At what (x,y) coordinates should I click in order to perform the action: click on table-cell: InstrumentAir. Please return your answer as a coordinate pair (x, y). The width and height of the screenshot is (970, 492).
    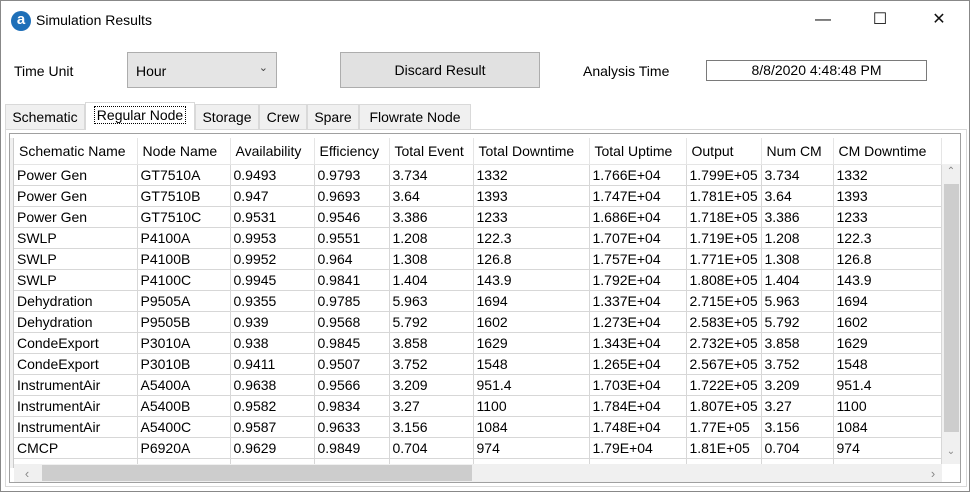
    Looking at the image, I should click on (76, 385).